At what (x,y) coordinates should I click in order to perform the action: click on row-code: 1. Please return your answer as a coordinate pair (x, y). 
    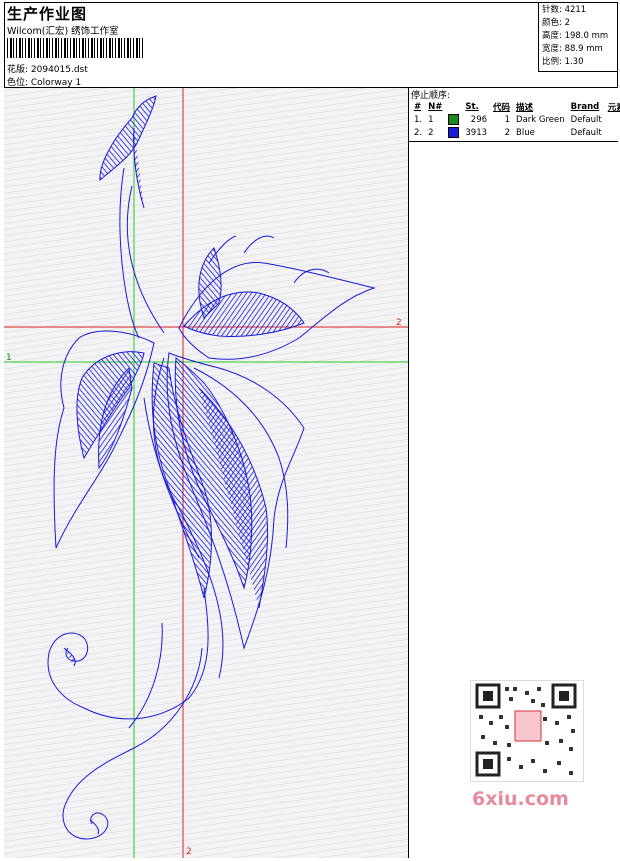
    Looking at the image, I should click on (507, 119).